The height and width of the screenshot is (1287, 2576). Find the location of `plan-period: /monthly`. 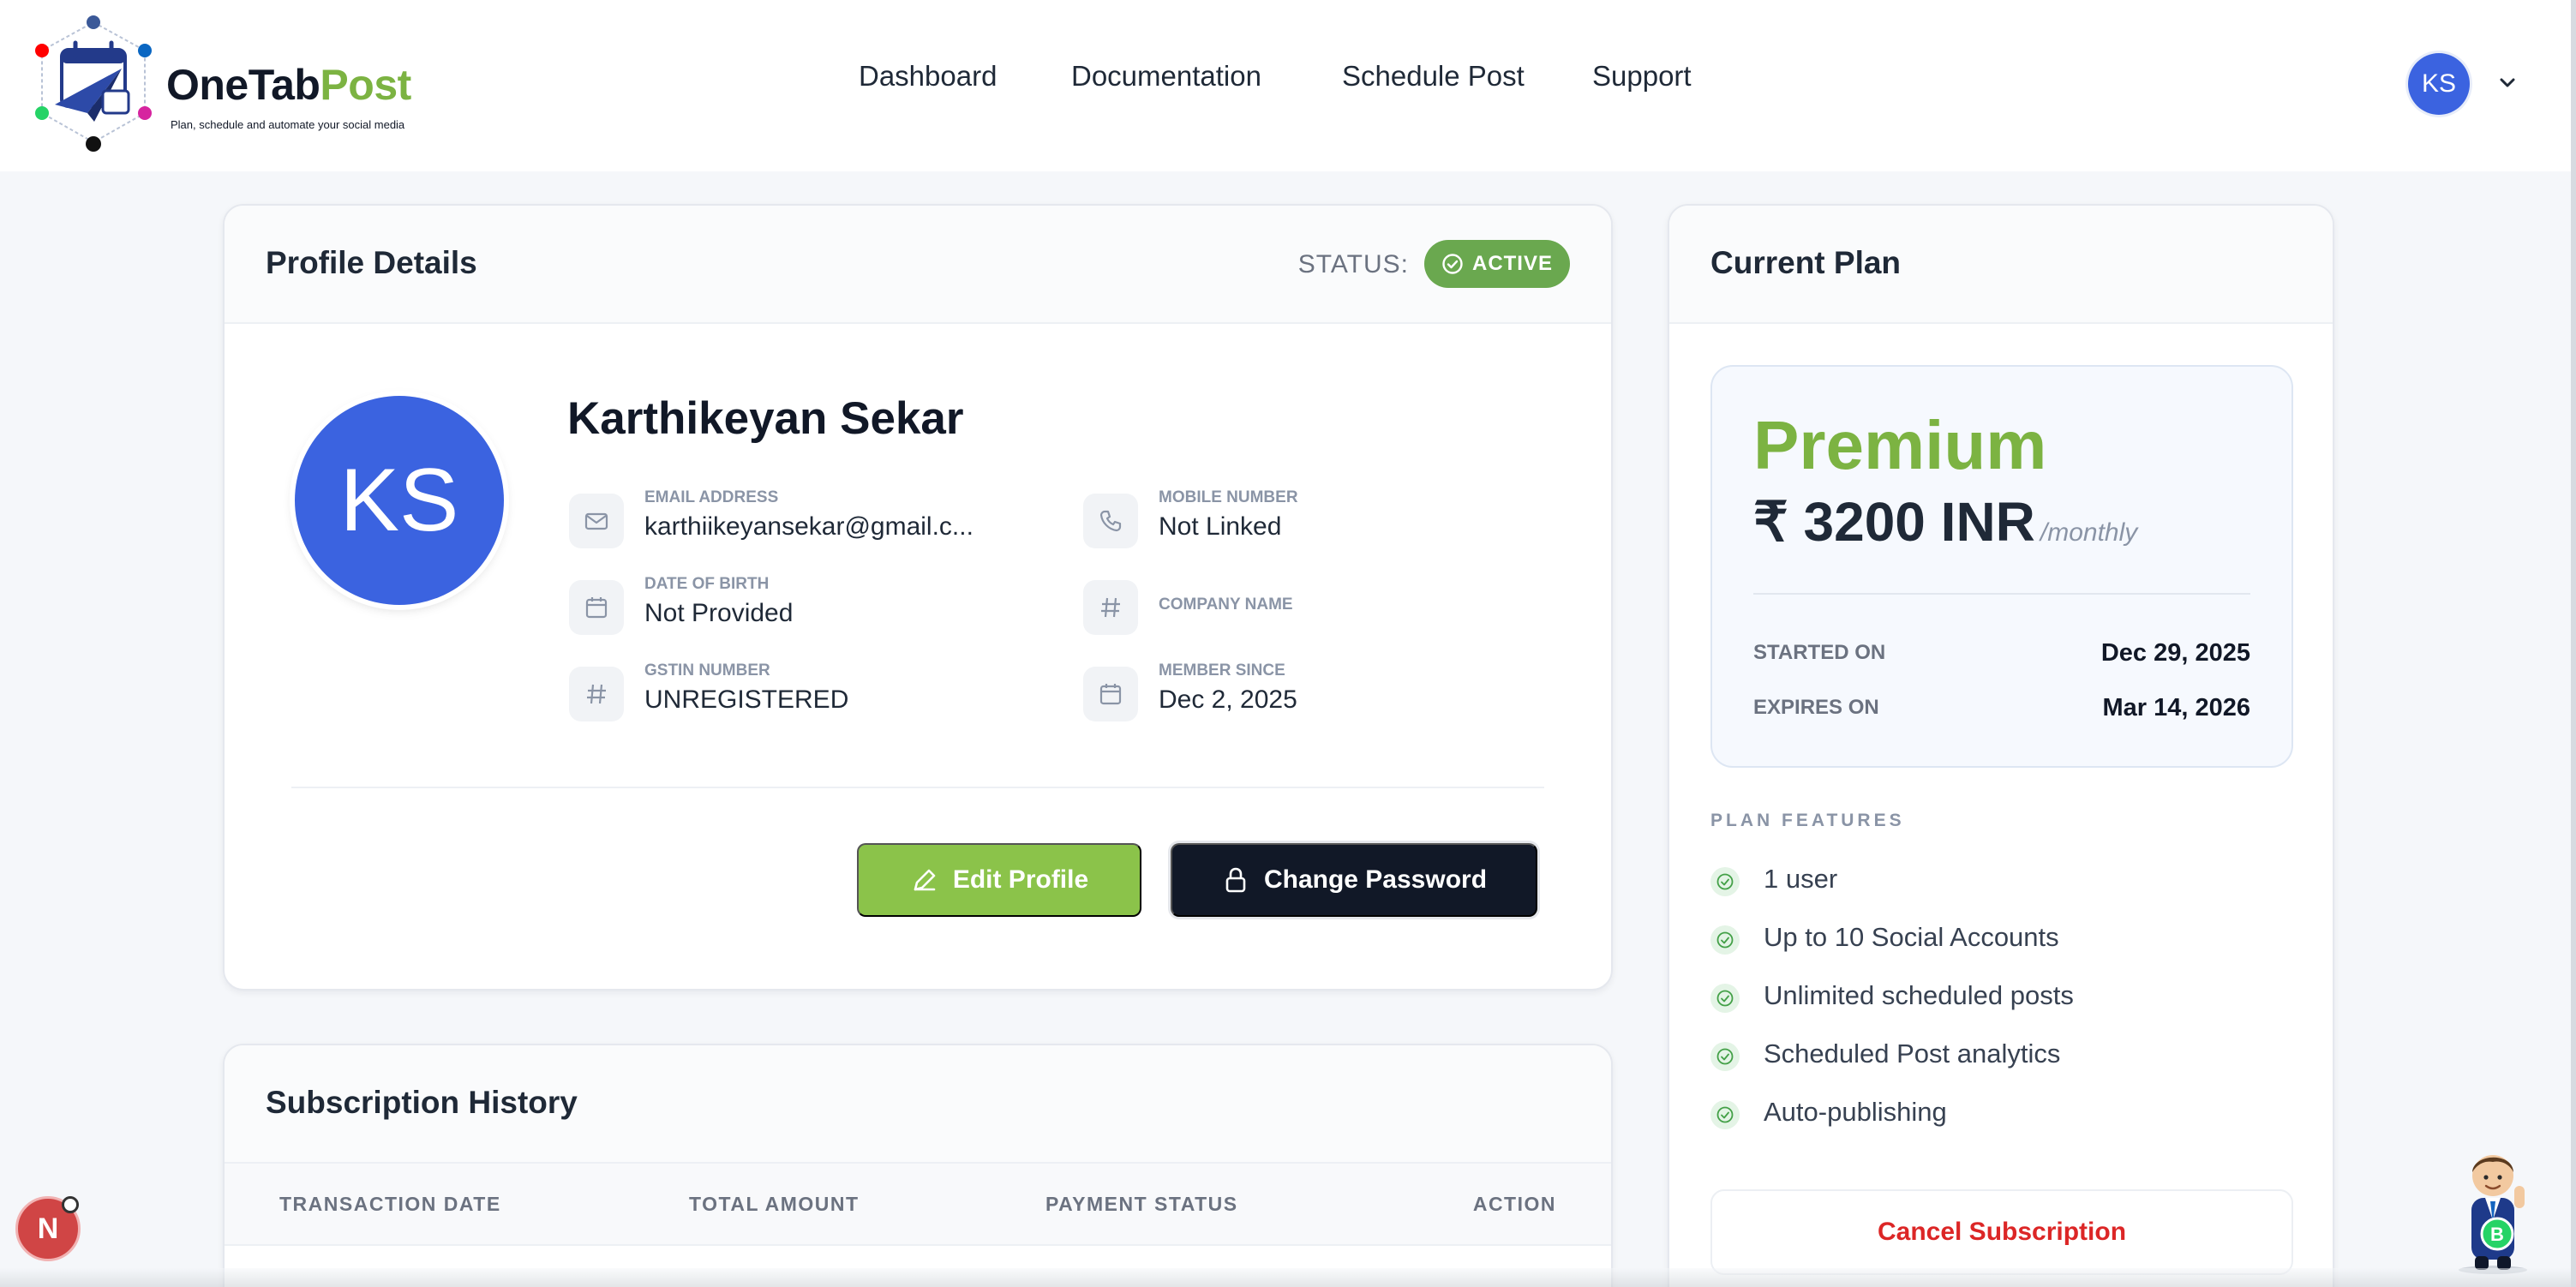

plan-period: /monthly is located at coordinates (2089, 532).